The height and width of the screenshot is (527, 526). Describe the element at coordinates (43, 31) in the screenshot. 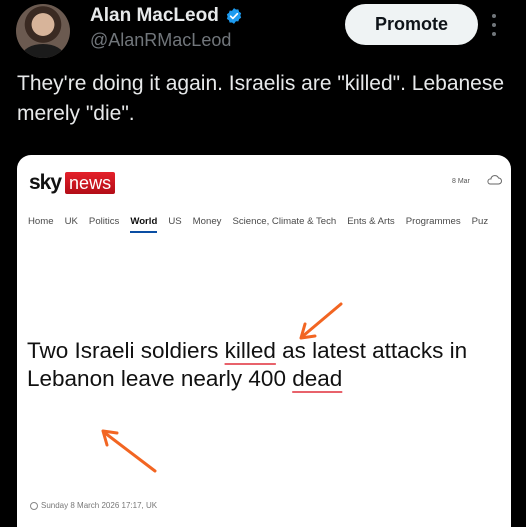

I see `avatar` at that location.